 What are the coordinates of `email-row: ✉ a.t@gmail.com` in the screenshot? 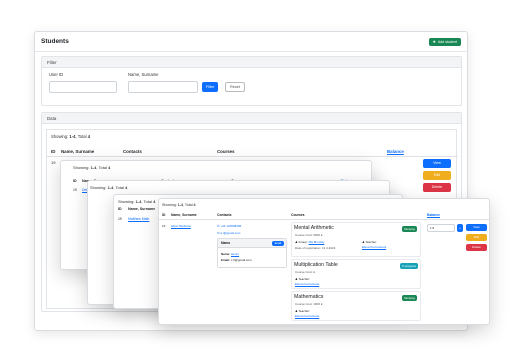 It's located at (228, 233).